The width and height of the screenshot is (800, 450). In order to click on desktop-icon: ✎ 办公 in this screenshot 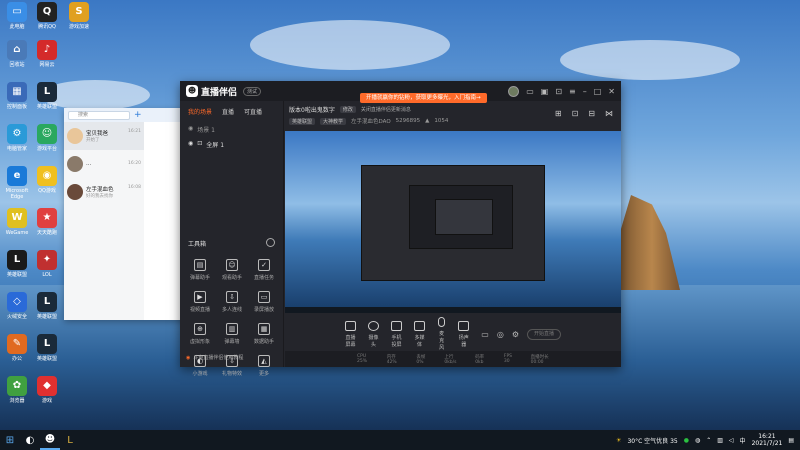, I will do `click(17, 348)`.